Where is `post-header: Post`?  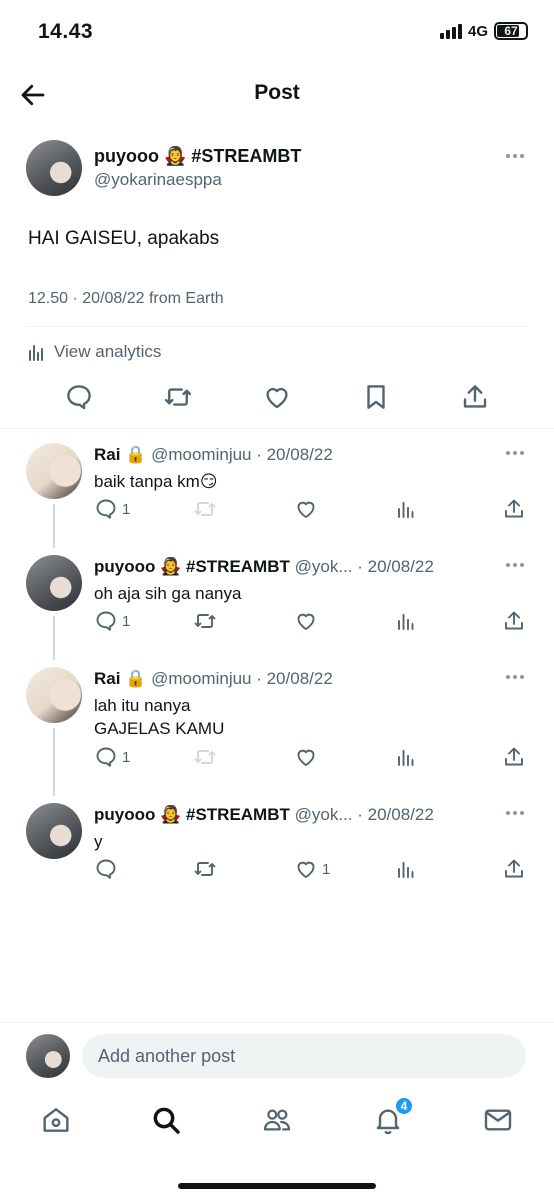
post-header: Post is located at coordinates (277, 94).